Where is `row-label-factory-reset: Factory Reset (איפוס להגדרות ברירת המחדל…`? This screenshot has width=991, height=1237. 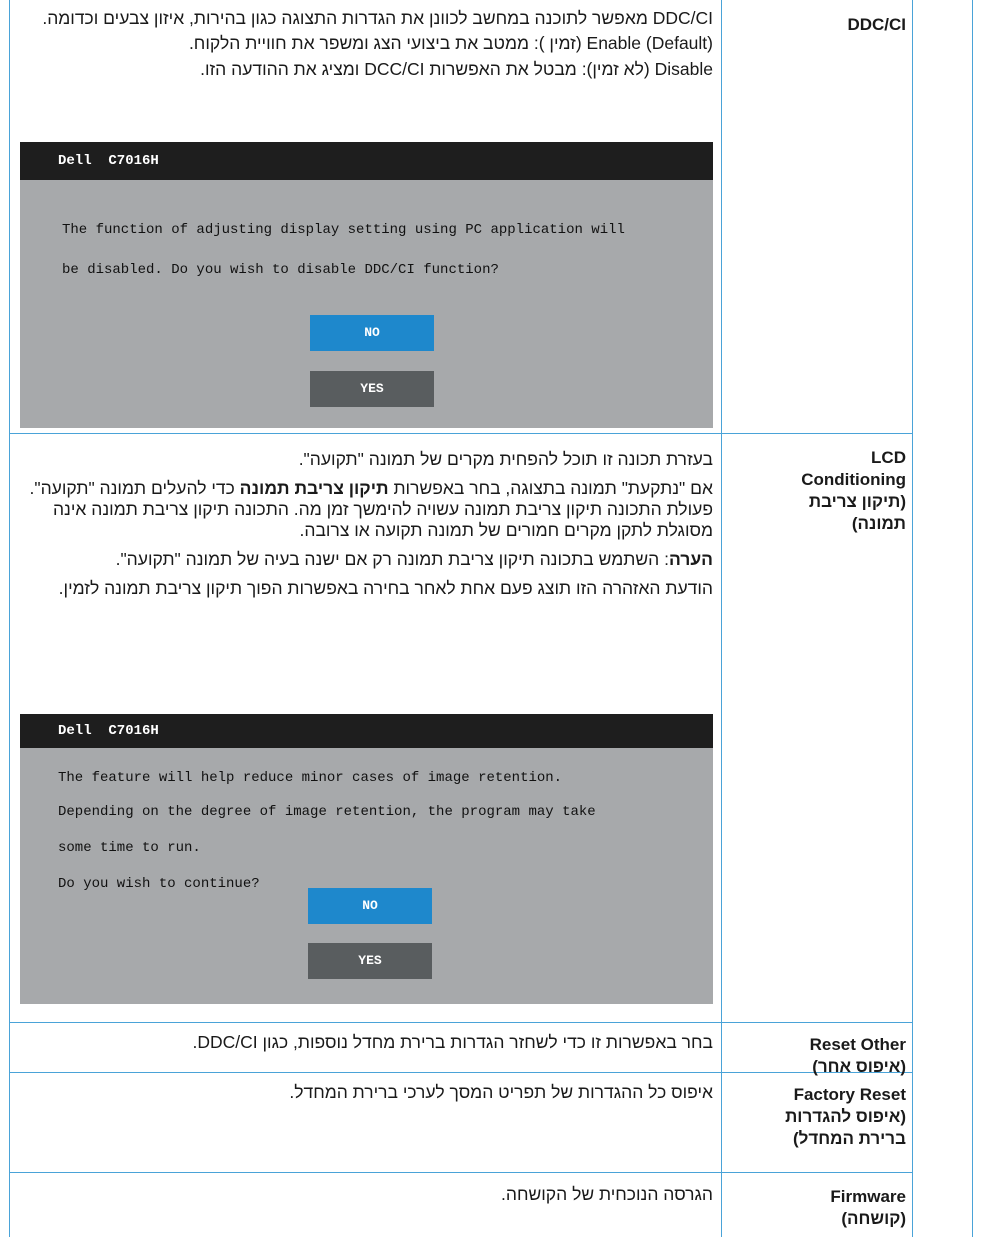
row-label-factory-reset: Factory Reset (איפוס להגדרות ברירת המחדל… is located at coordinates (813, 1117).